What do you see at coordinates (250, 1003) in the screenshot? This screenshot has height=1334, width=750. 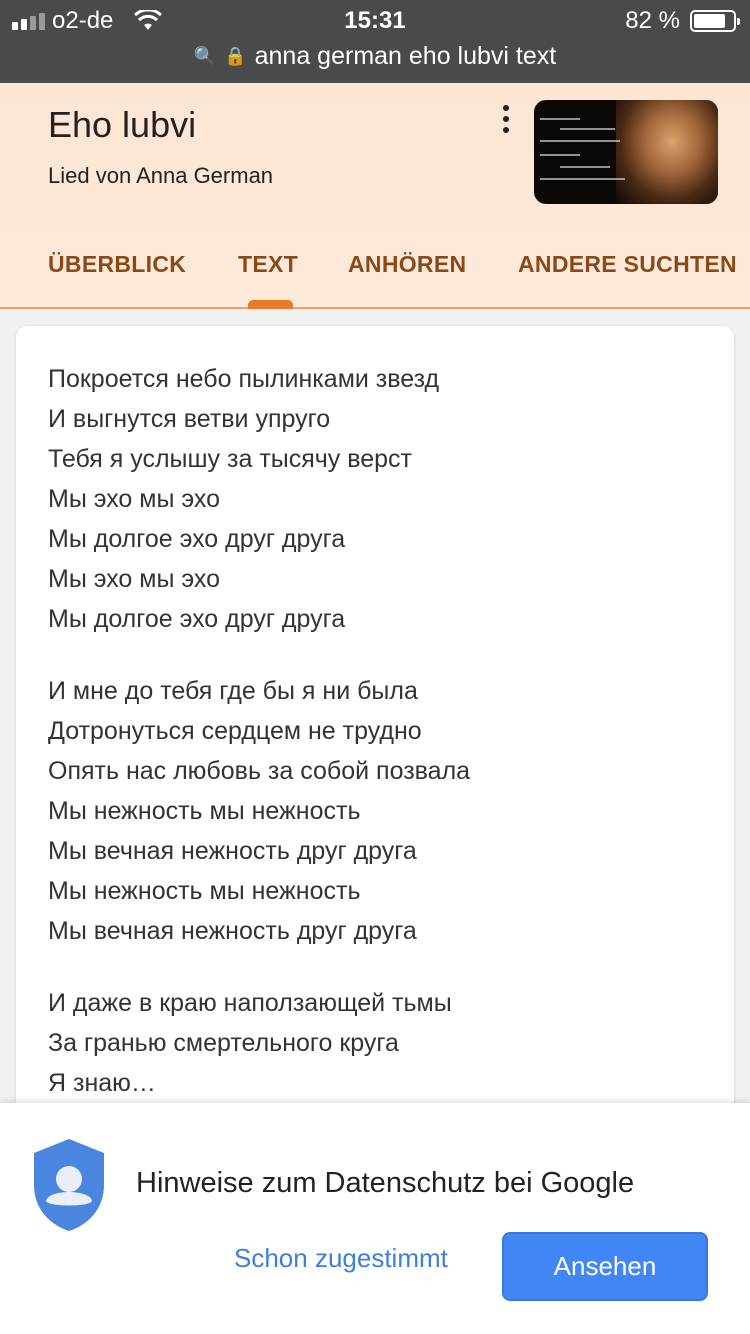 I see `lyric-line: И даже в краю наползающей тьмы` at bounding box center [250, 1003].